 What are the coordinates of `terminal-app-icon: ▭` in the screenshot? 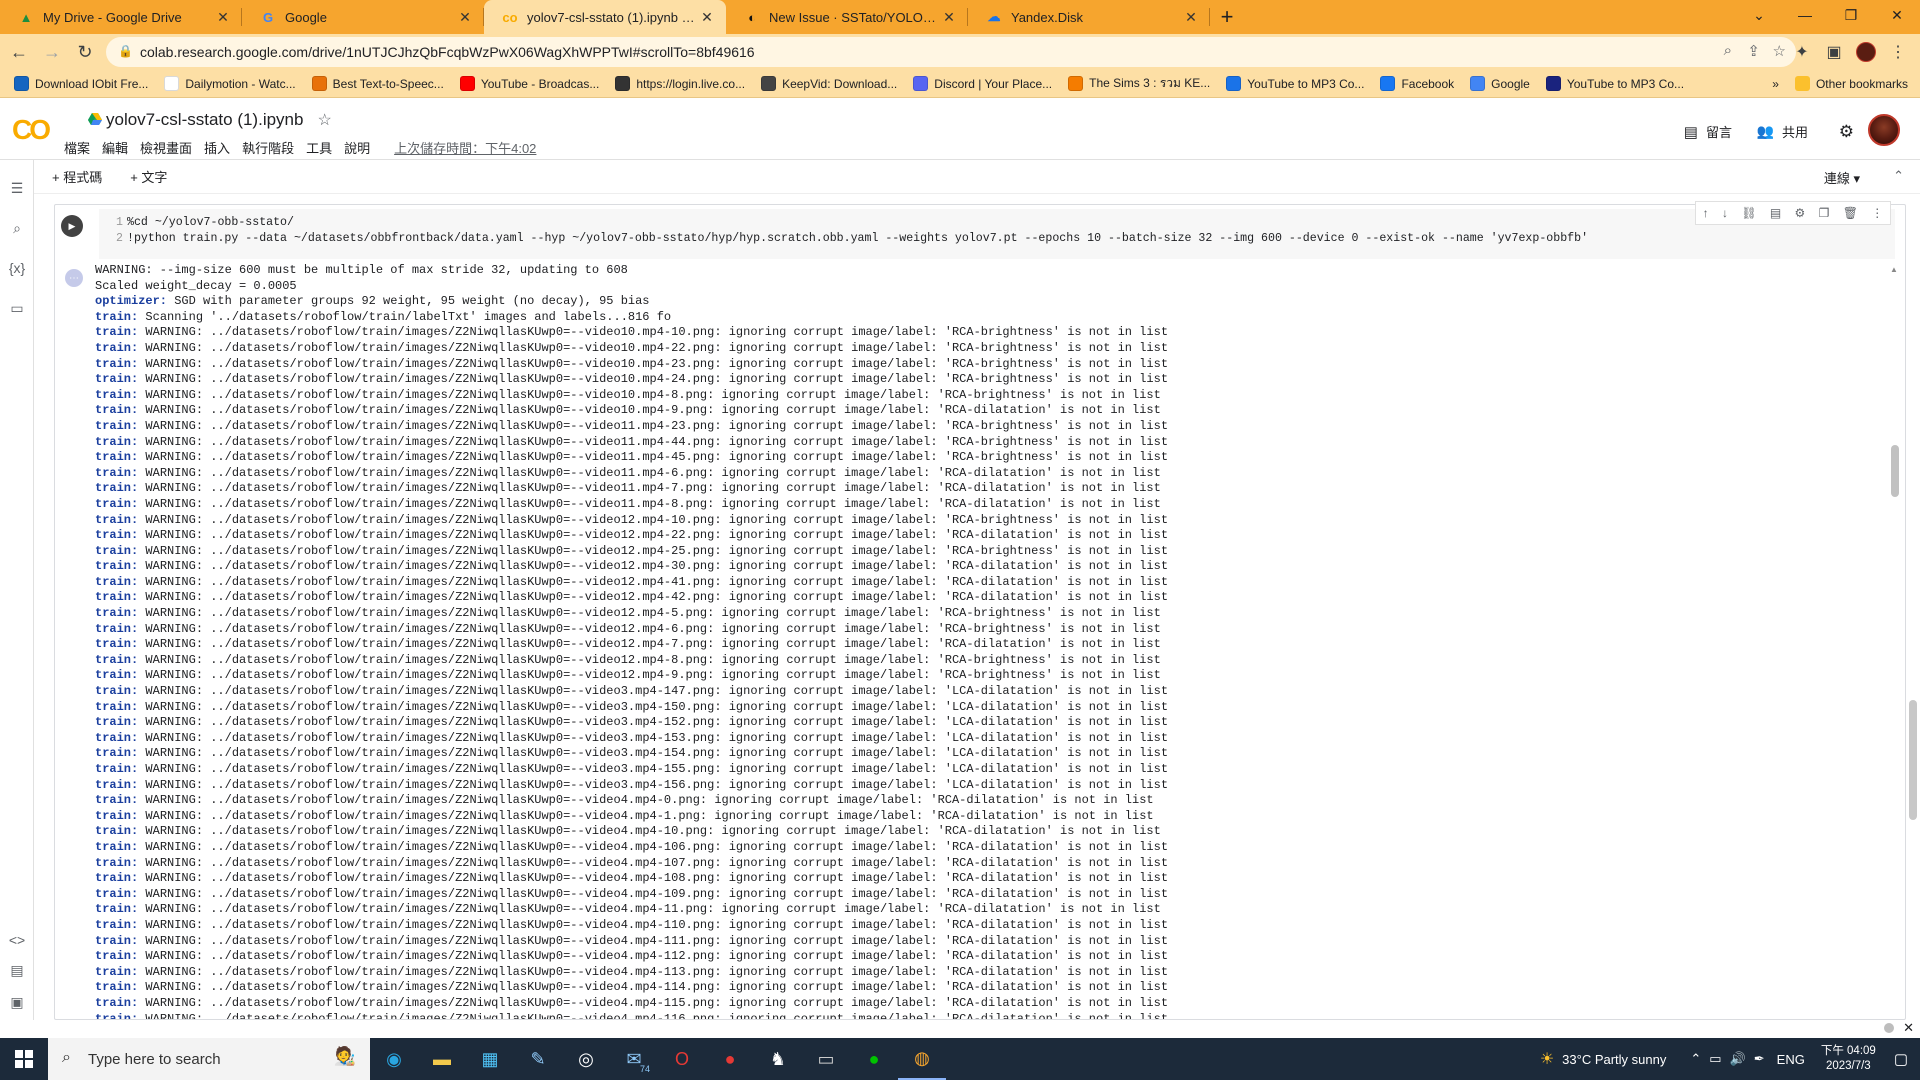 It's located at (826, 1059).